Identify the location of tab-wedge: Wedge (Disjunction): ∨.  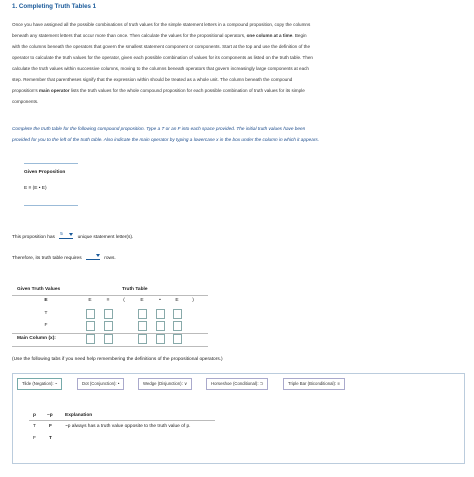
(165, 384).